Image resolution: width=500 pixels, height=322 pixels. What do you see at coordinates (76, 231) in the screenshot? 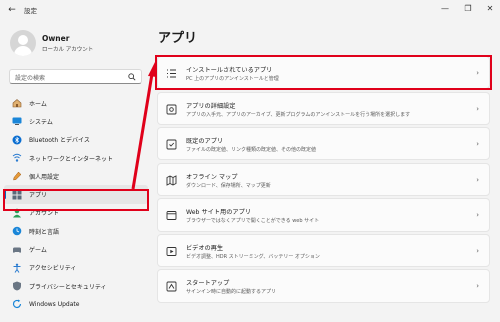
I see `sidebar-item-time-language: 時刻と言語` at bounding box center [76, 231].